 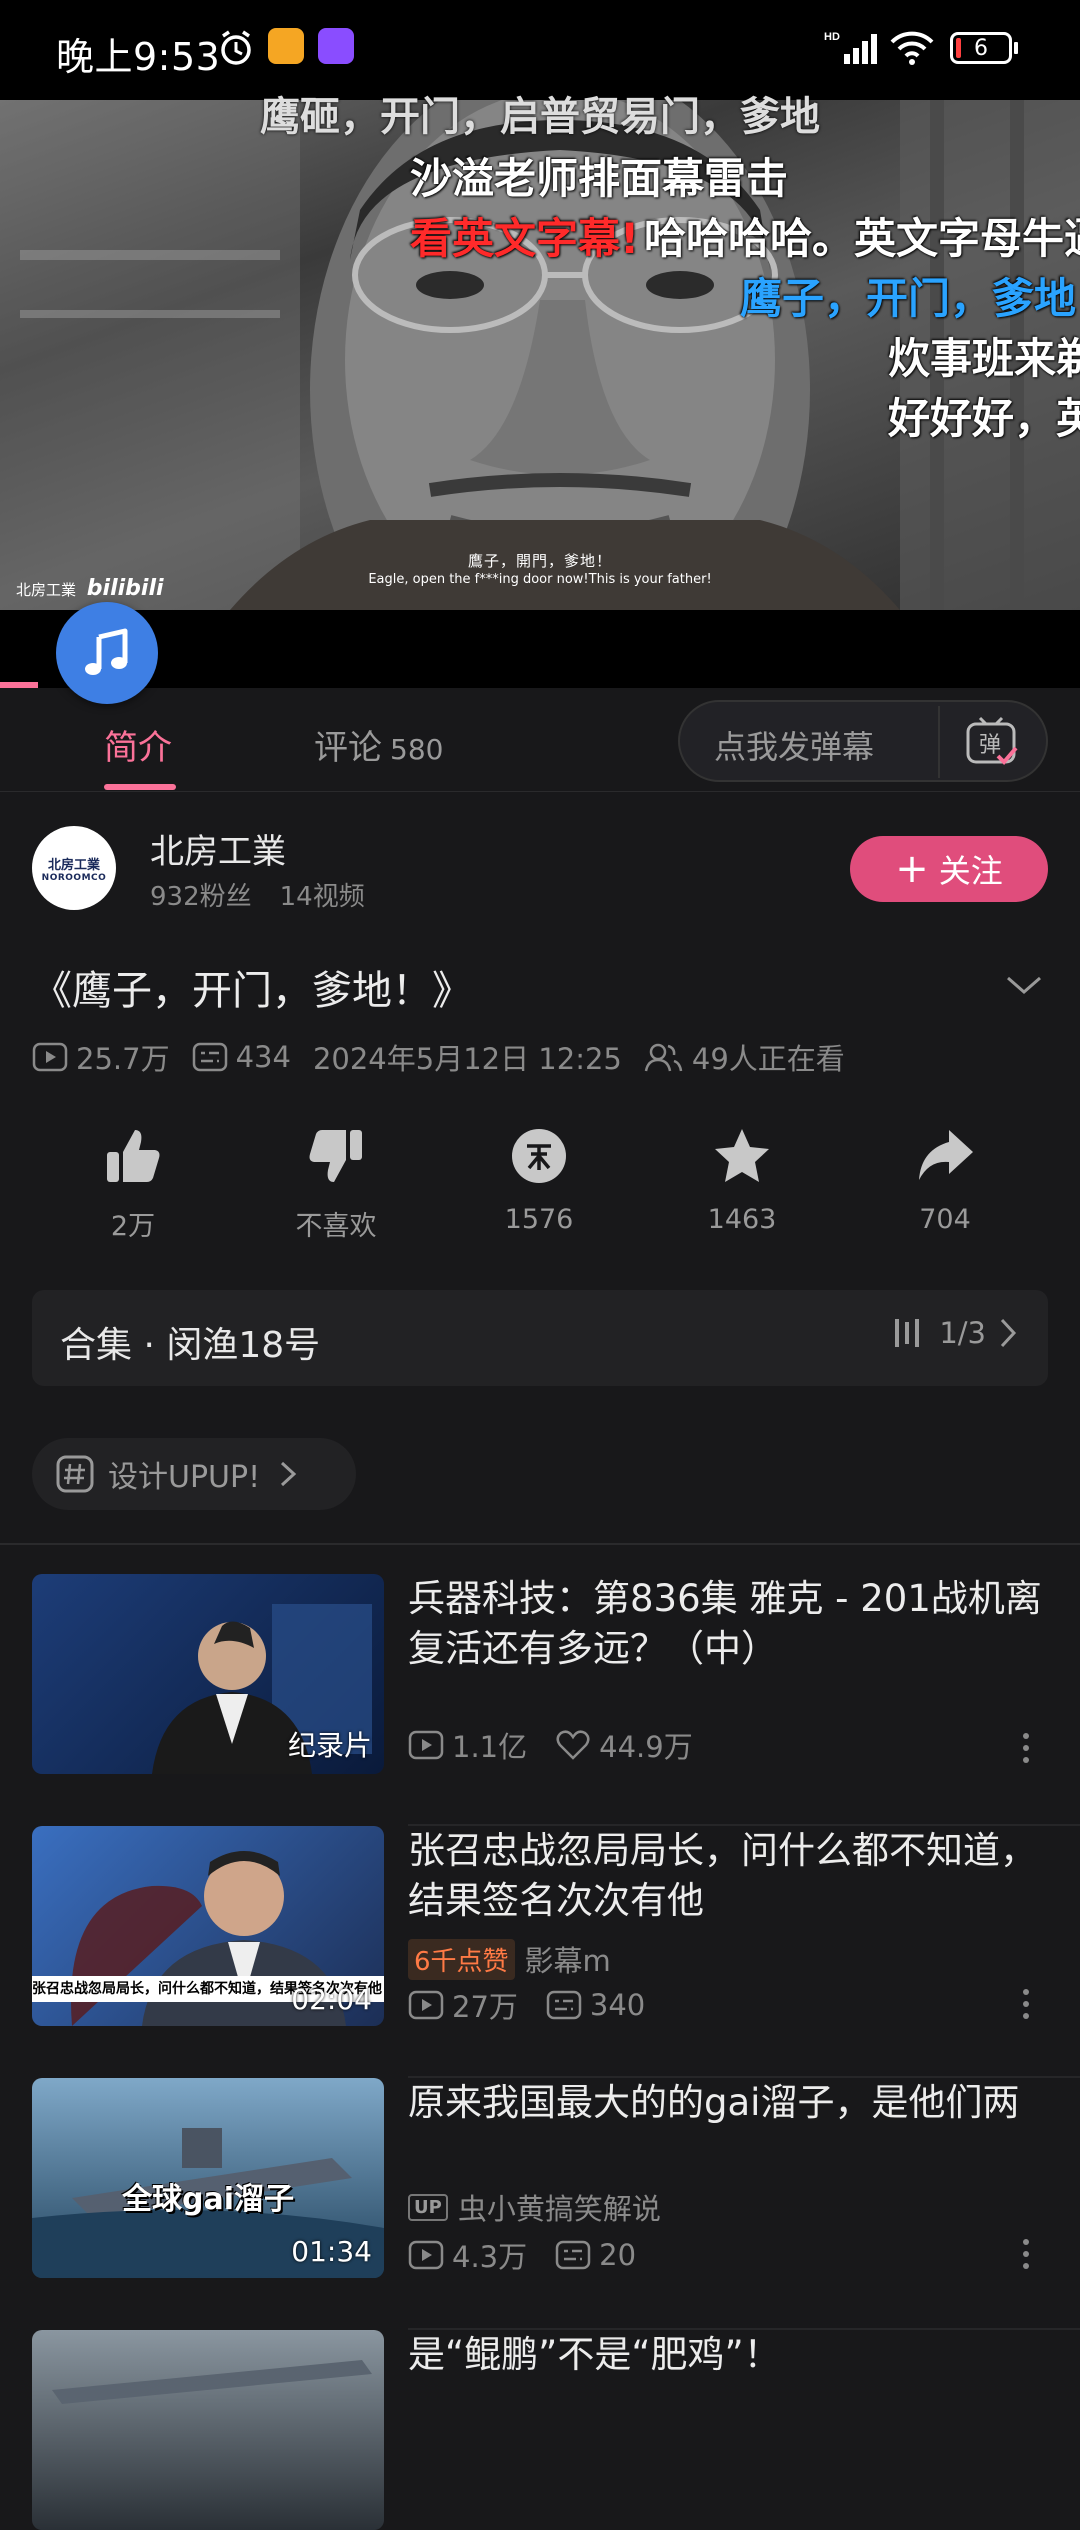 I want to click on danmaku-icon-label: 弹, so click(x=990, y=745).